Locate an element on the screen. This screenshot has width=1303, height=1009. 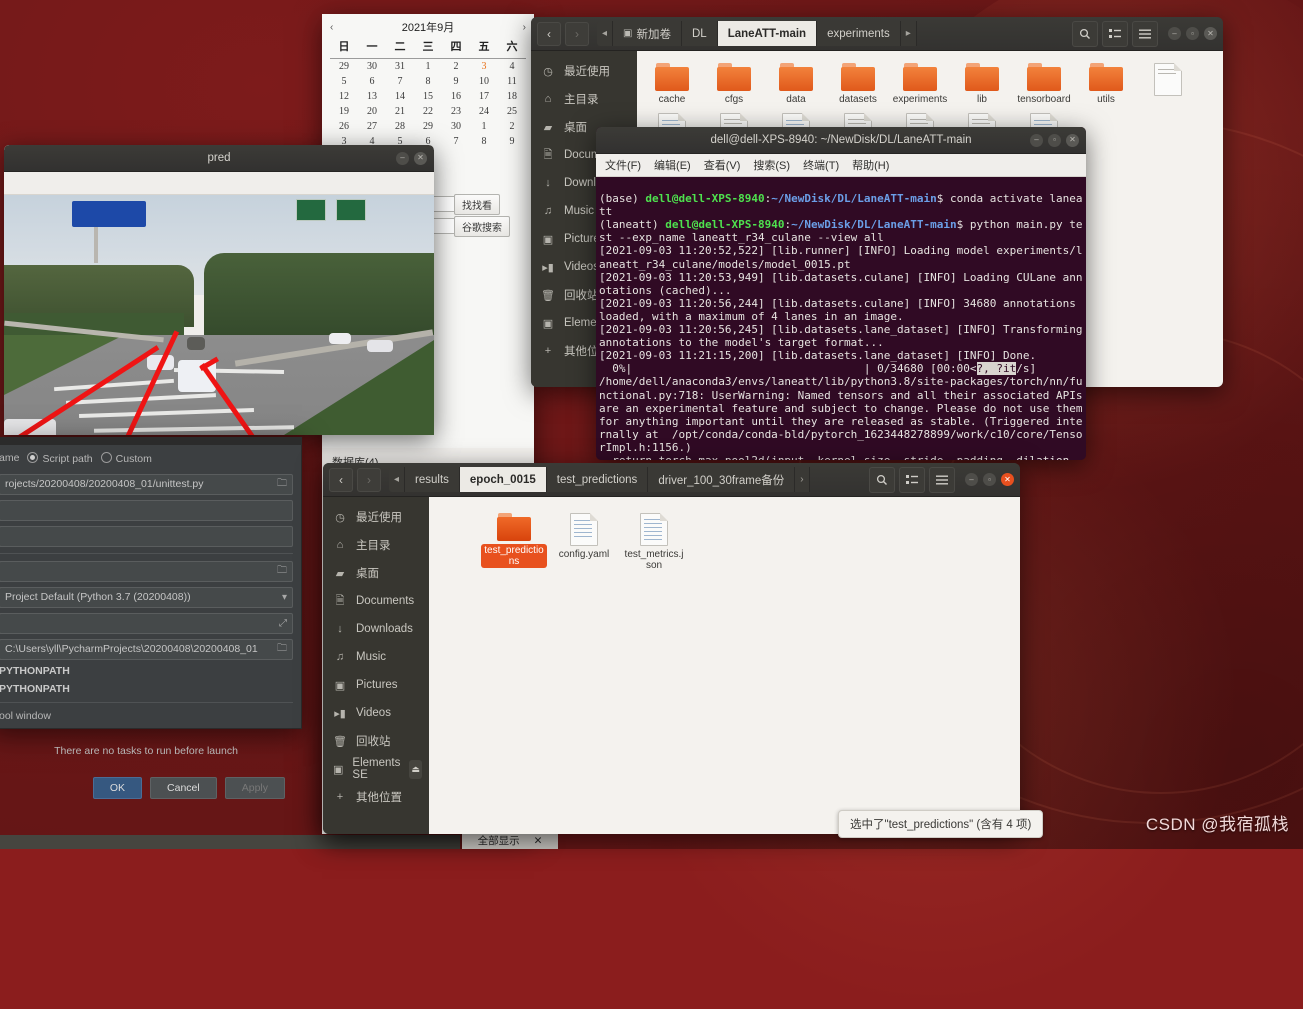
sidebar-item-pictures: ▣ Pictures is located at coordinates (376, 685).